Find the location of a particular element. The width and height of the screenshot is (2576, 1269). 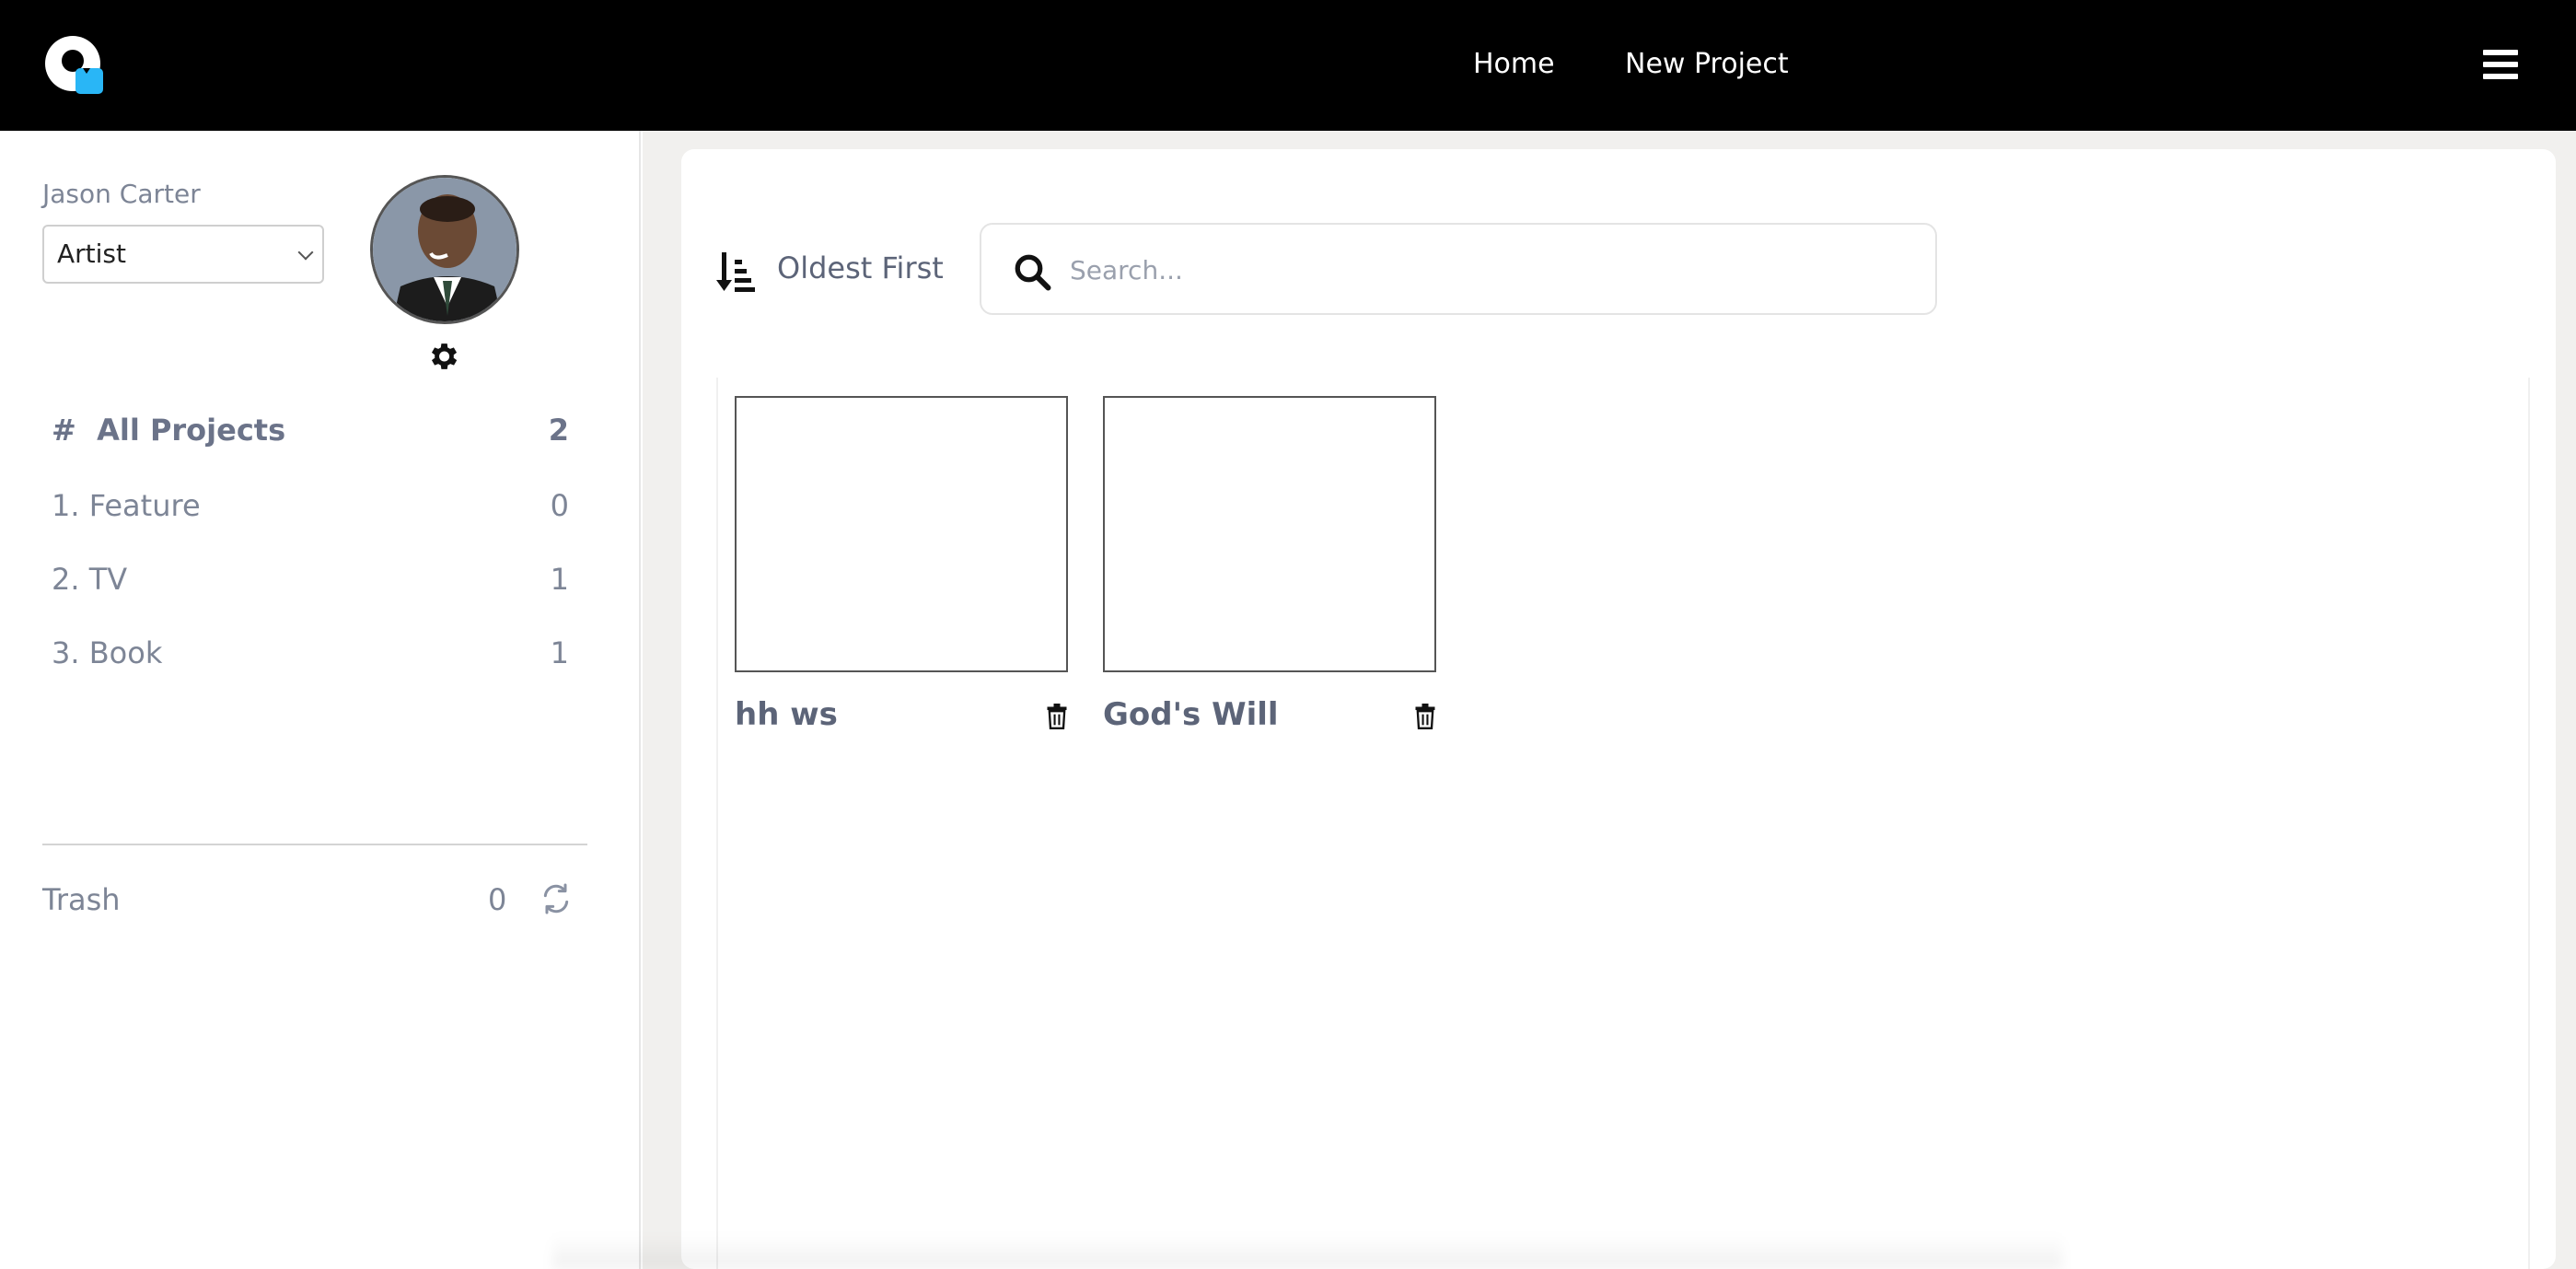

project-card: God's Will is located at coordinates (1269, 564).